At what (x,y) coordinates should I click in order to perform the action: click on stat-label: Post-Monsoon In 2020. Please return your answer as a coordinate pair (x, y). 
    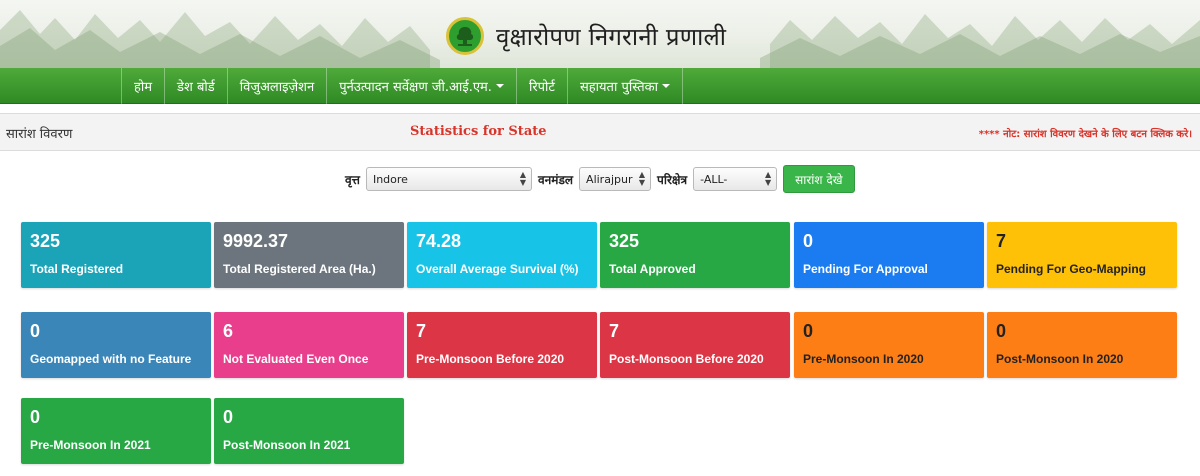
    Looking at the image, I should click on (1060, 359).